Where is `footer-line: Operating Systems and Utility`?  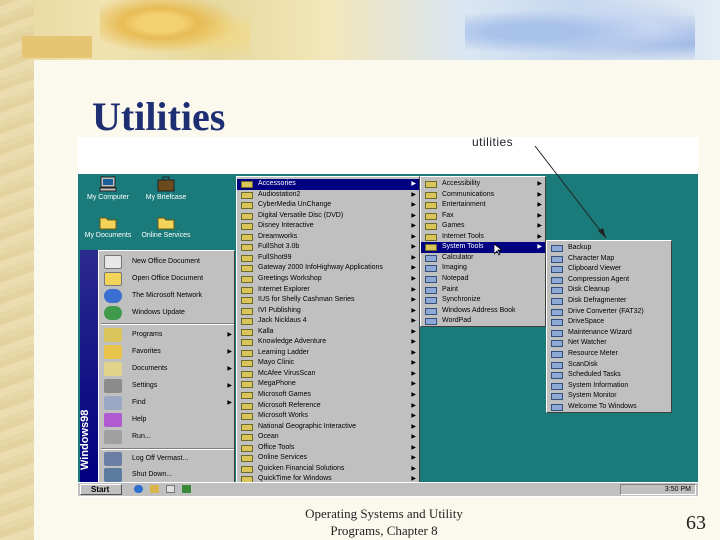 footer-line: Operating Systems and Utility is located at coordinates (384, 513).